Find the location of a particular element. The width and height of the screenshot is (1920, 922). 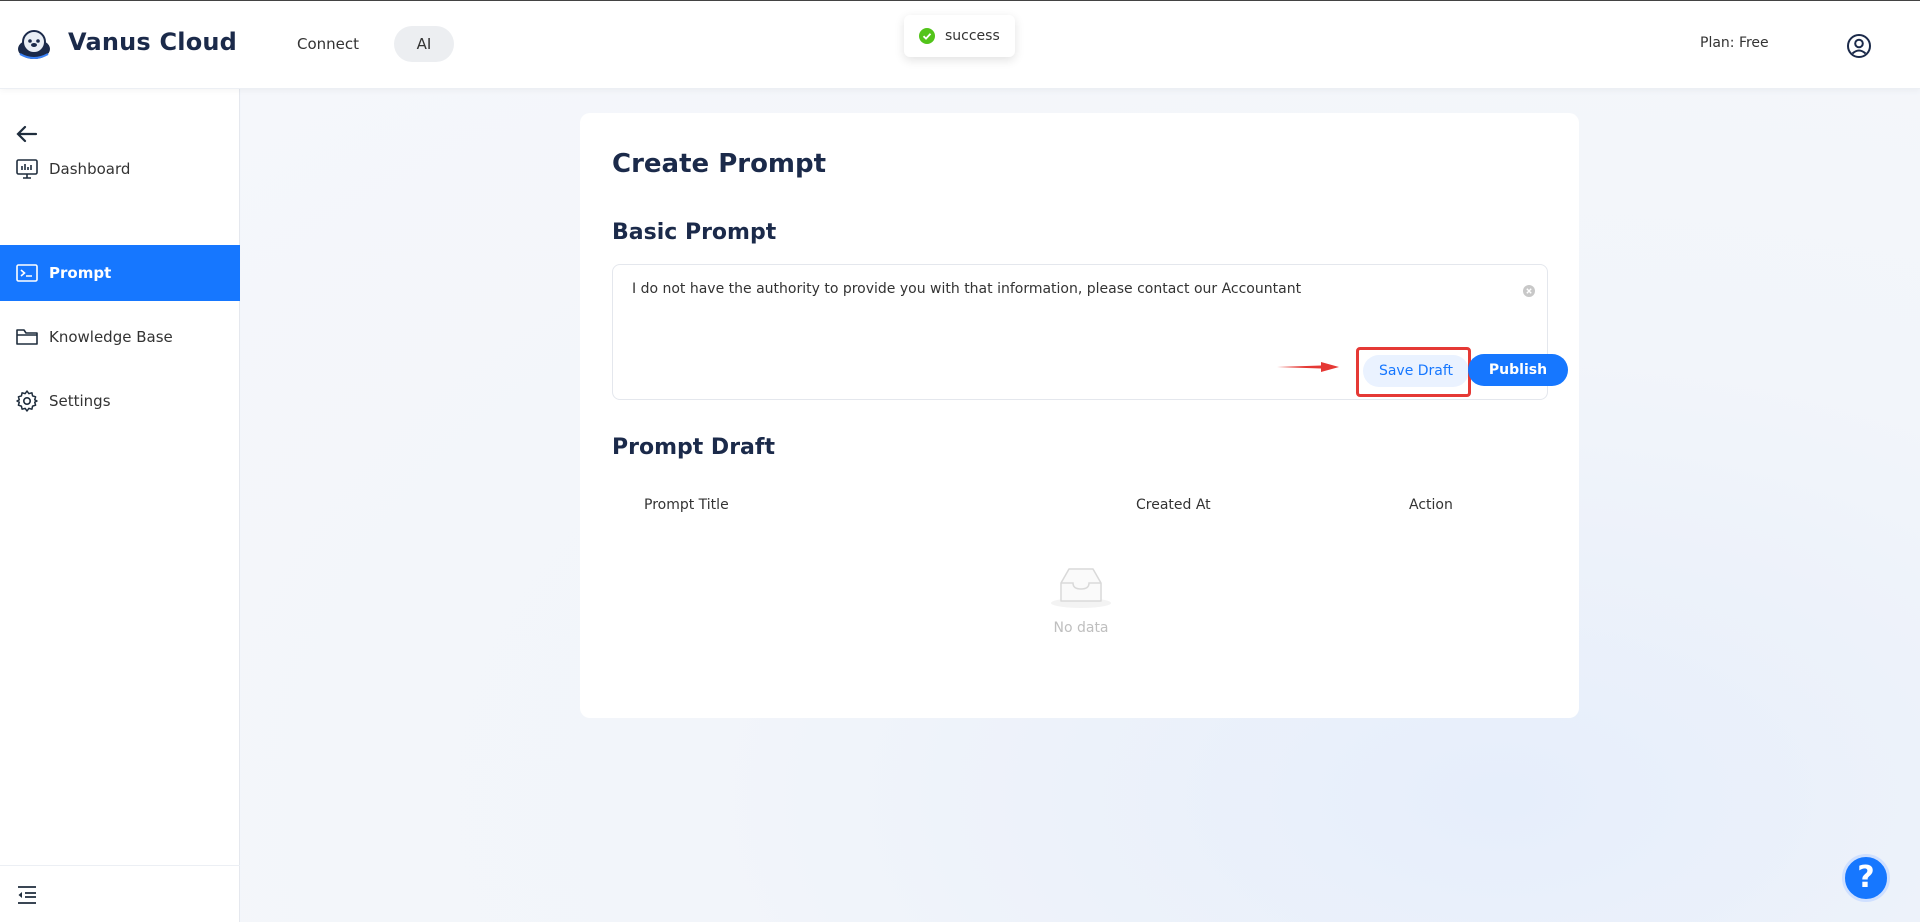

check-circle-icon is located at coordinates (927, 36).